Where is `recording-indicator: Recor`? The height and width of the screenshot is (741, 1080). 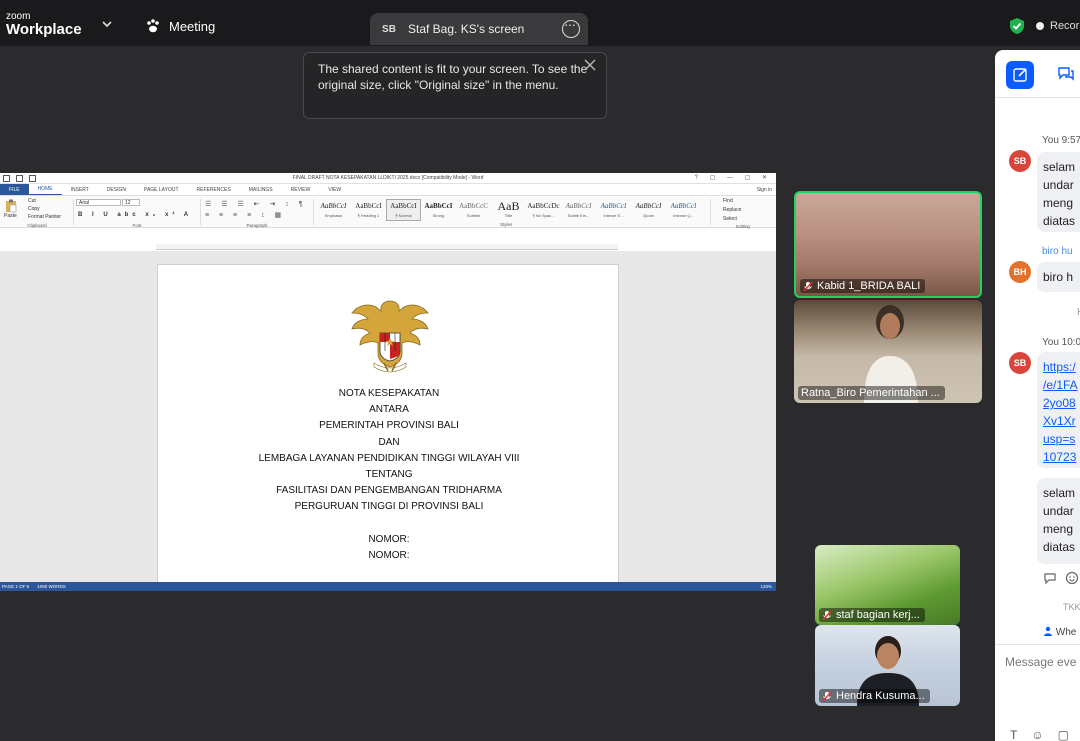 recording-indicator: Recor is located at coordinates (1057, 26).